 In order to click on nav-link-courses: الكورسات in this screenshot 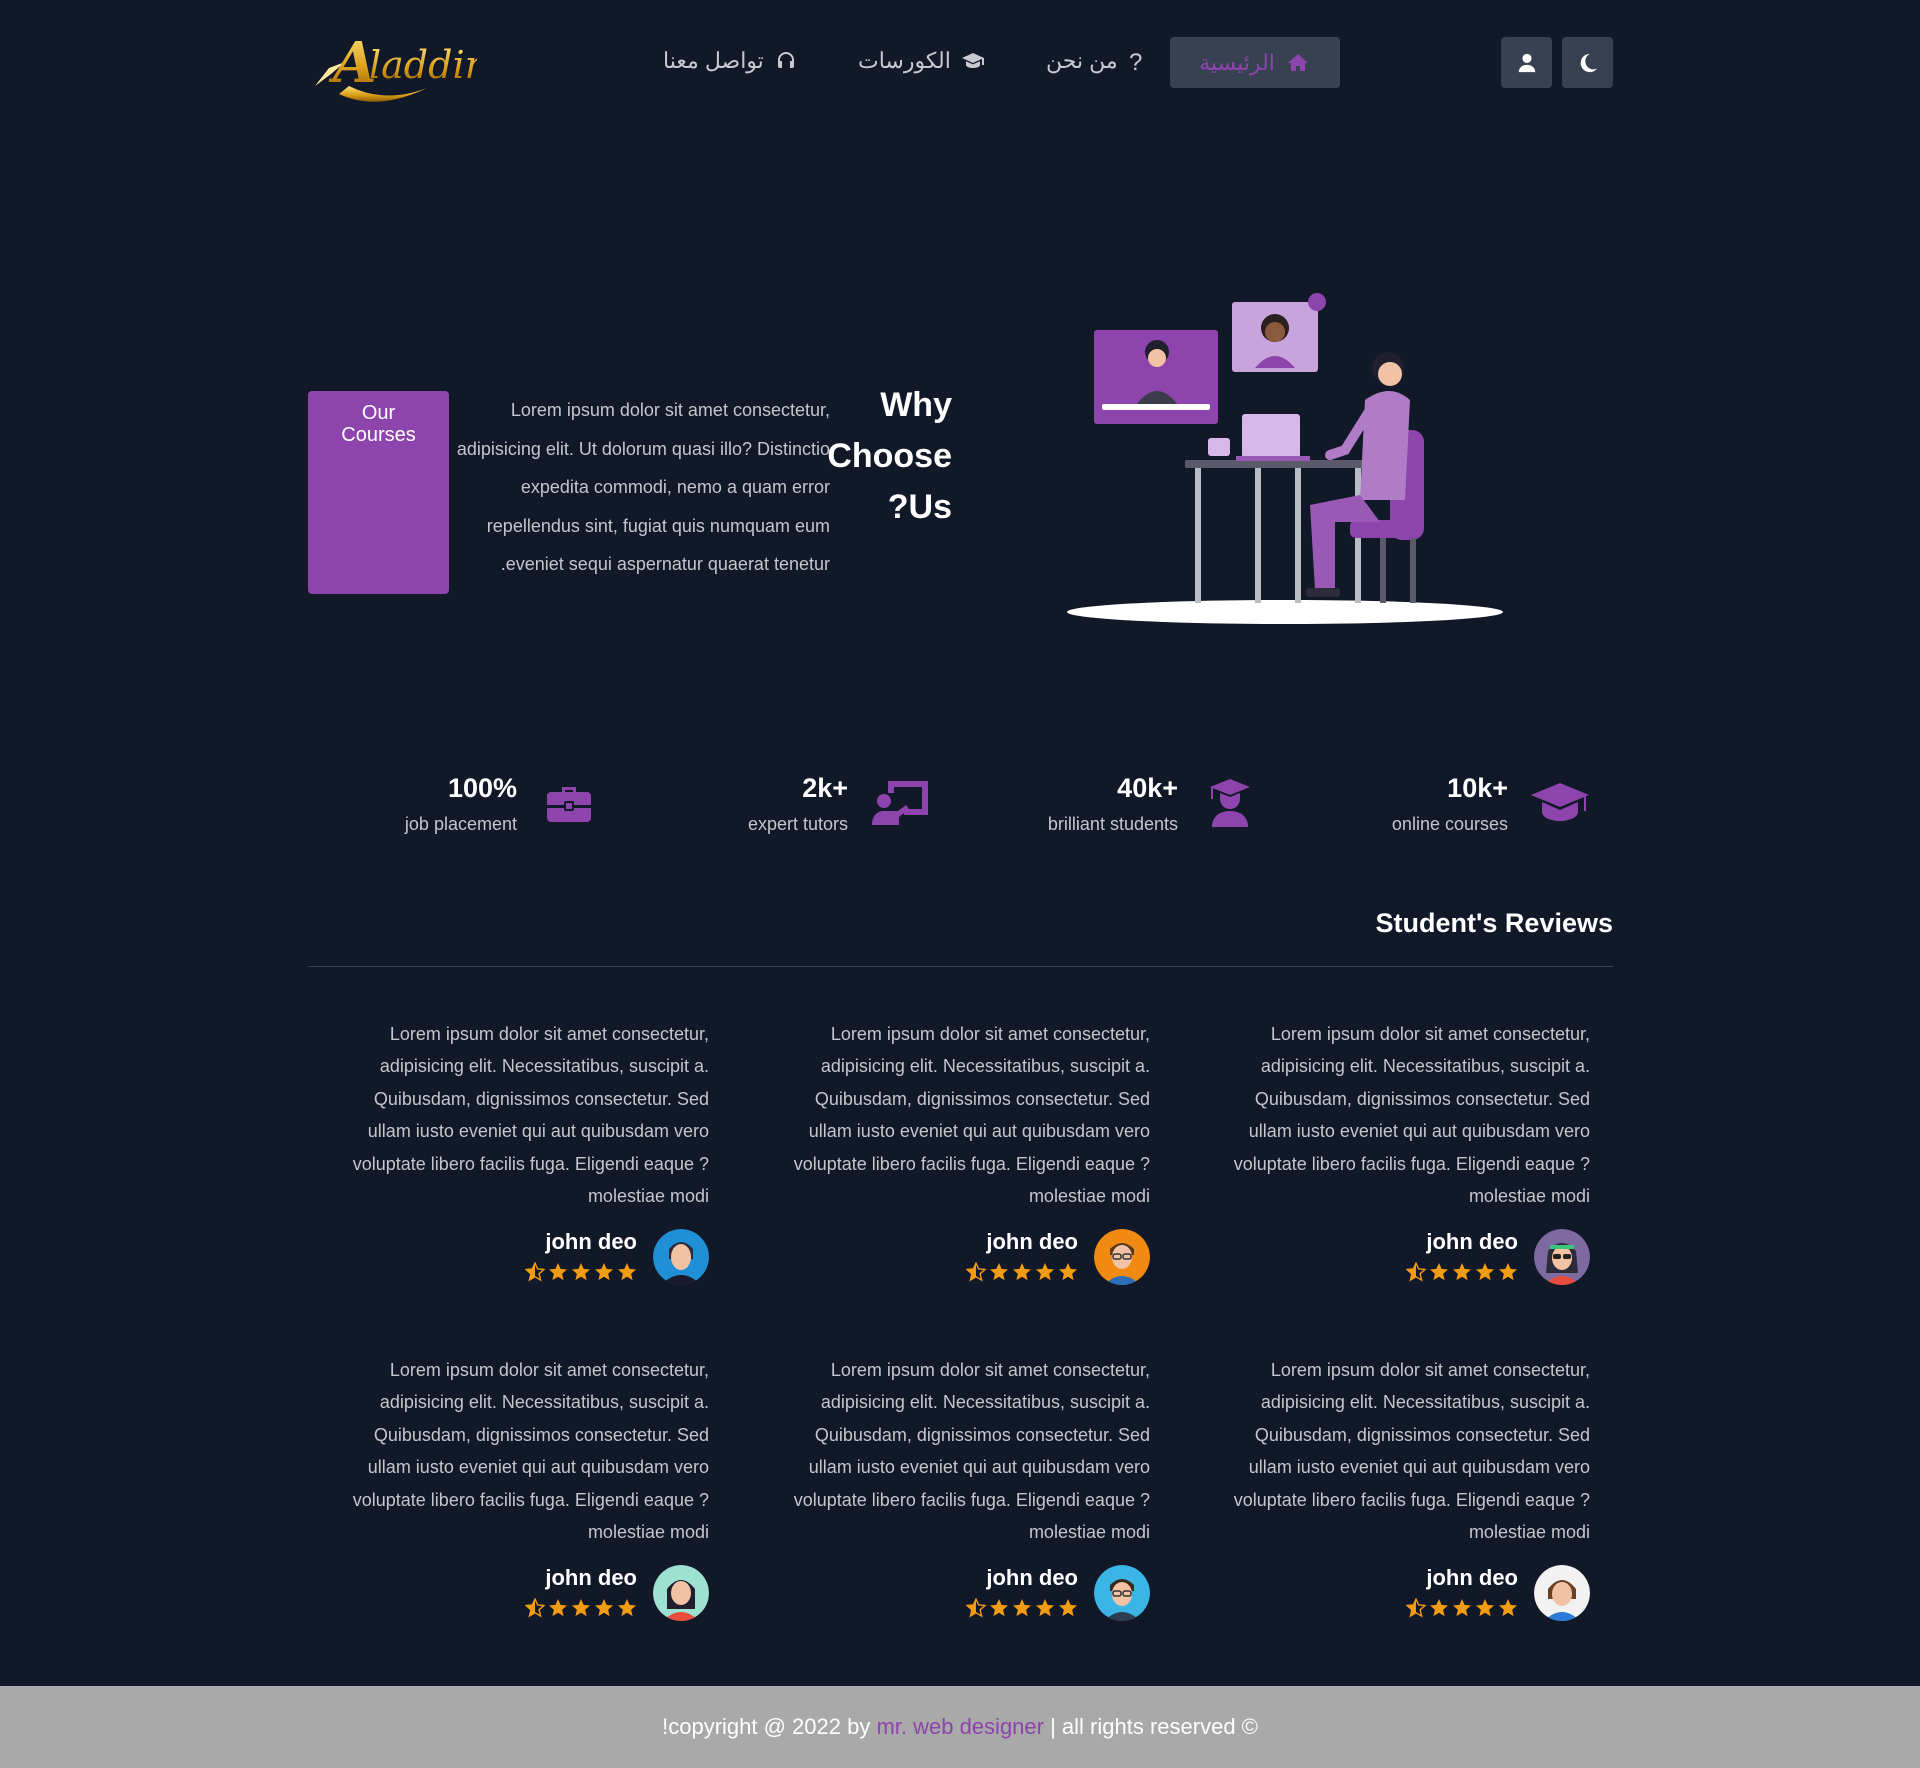, I will do `click(921, 61)`.